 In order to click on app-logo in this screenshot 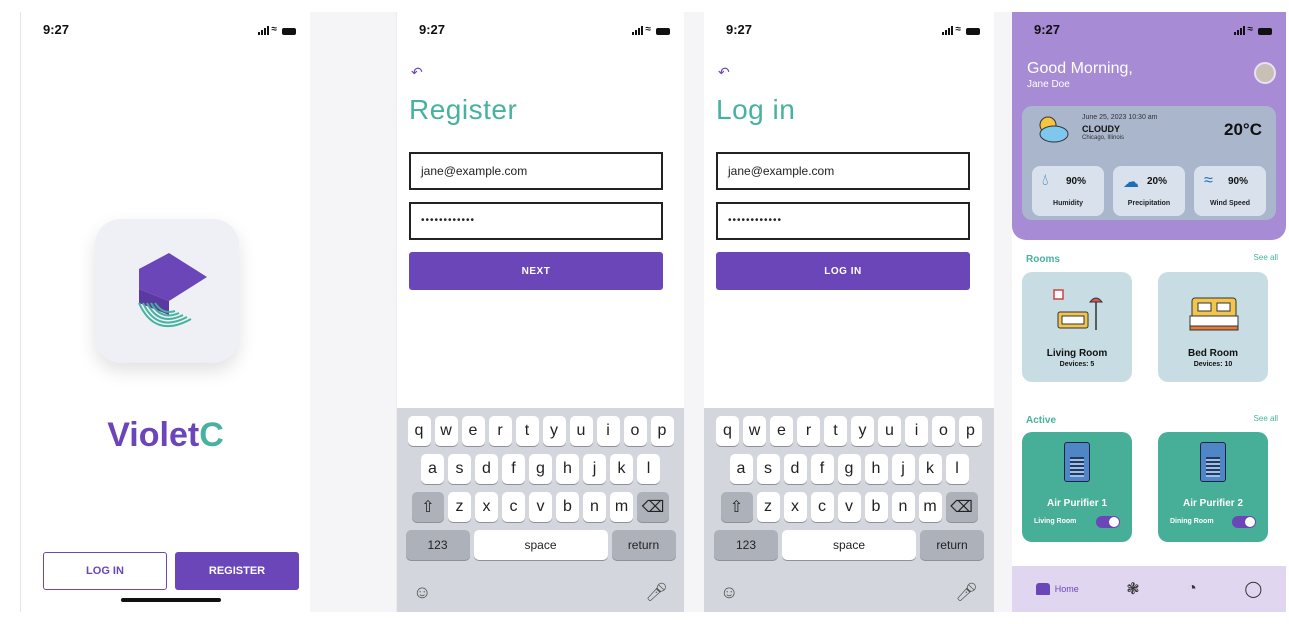, I will do `click(167, 291)`.